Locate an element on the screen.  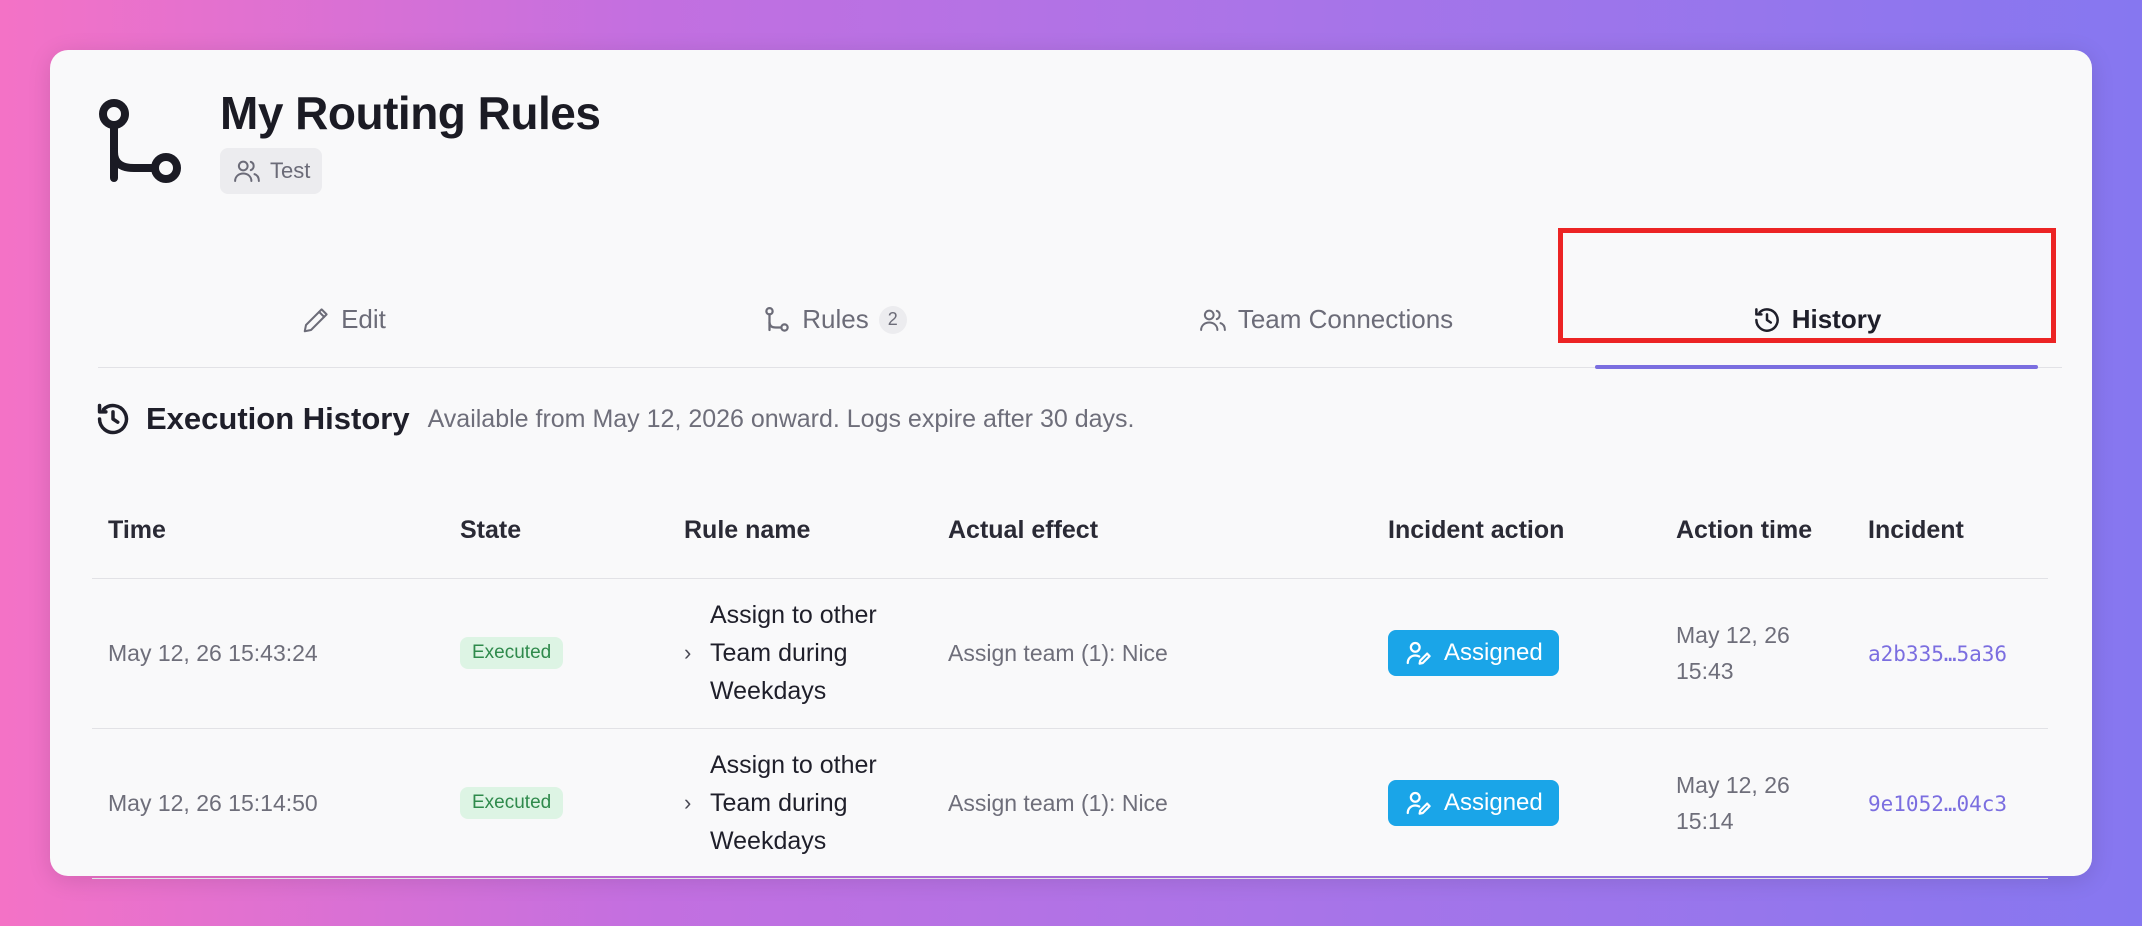
incident-cell: a2b335…5a36 is located at coordinates (1950, 653).